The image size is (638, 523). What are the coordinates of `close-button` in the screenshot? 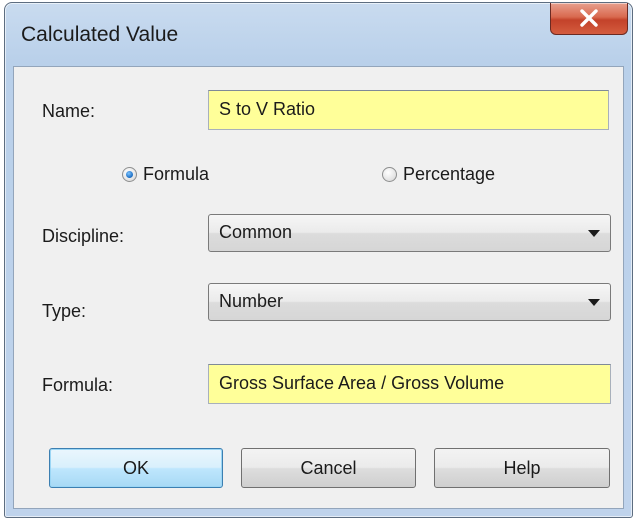 It's located at (589, 19).